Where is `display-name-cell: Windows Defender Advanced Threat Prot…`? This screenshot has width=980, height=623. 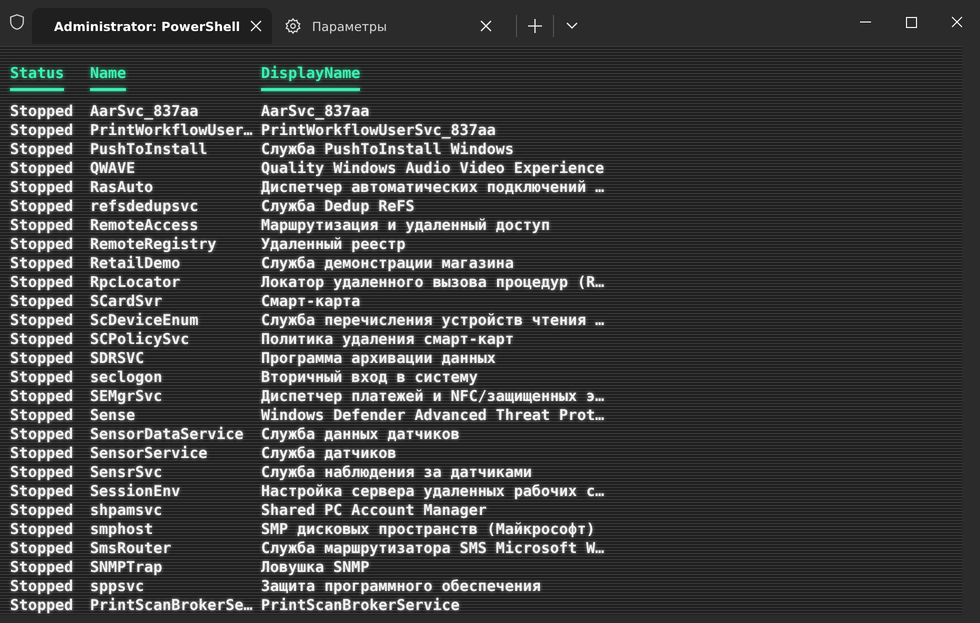 display-name-cell: Windows Defender Advanced Threat Prot… is located at coordinates (432, 415).